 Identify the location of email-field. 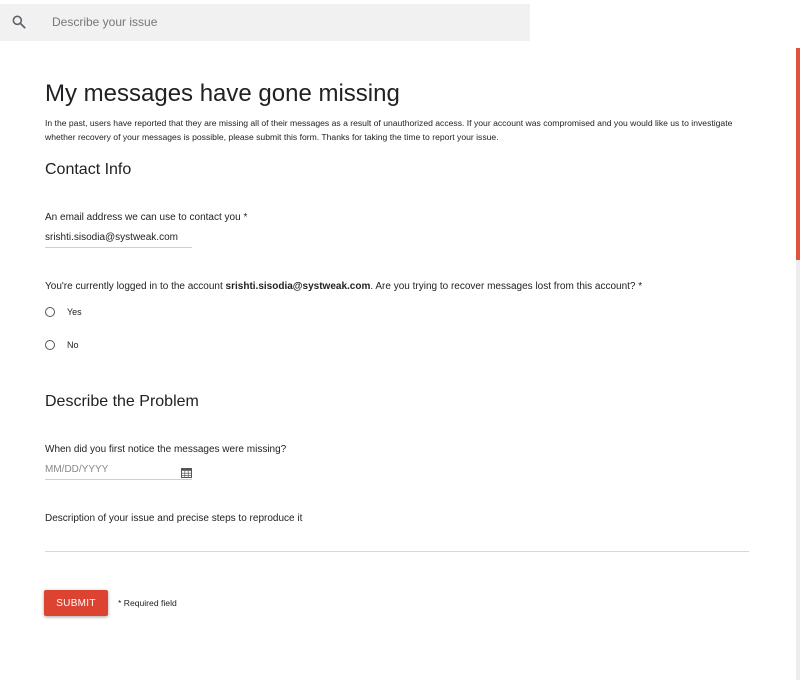
(118, 240).